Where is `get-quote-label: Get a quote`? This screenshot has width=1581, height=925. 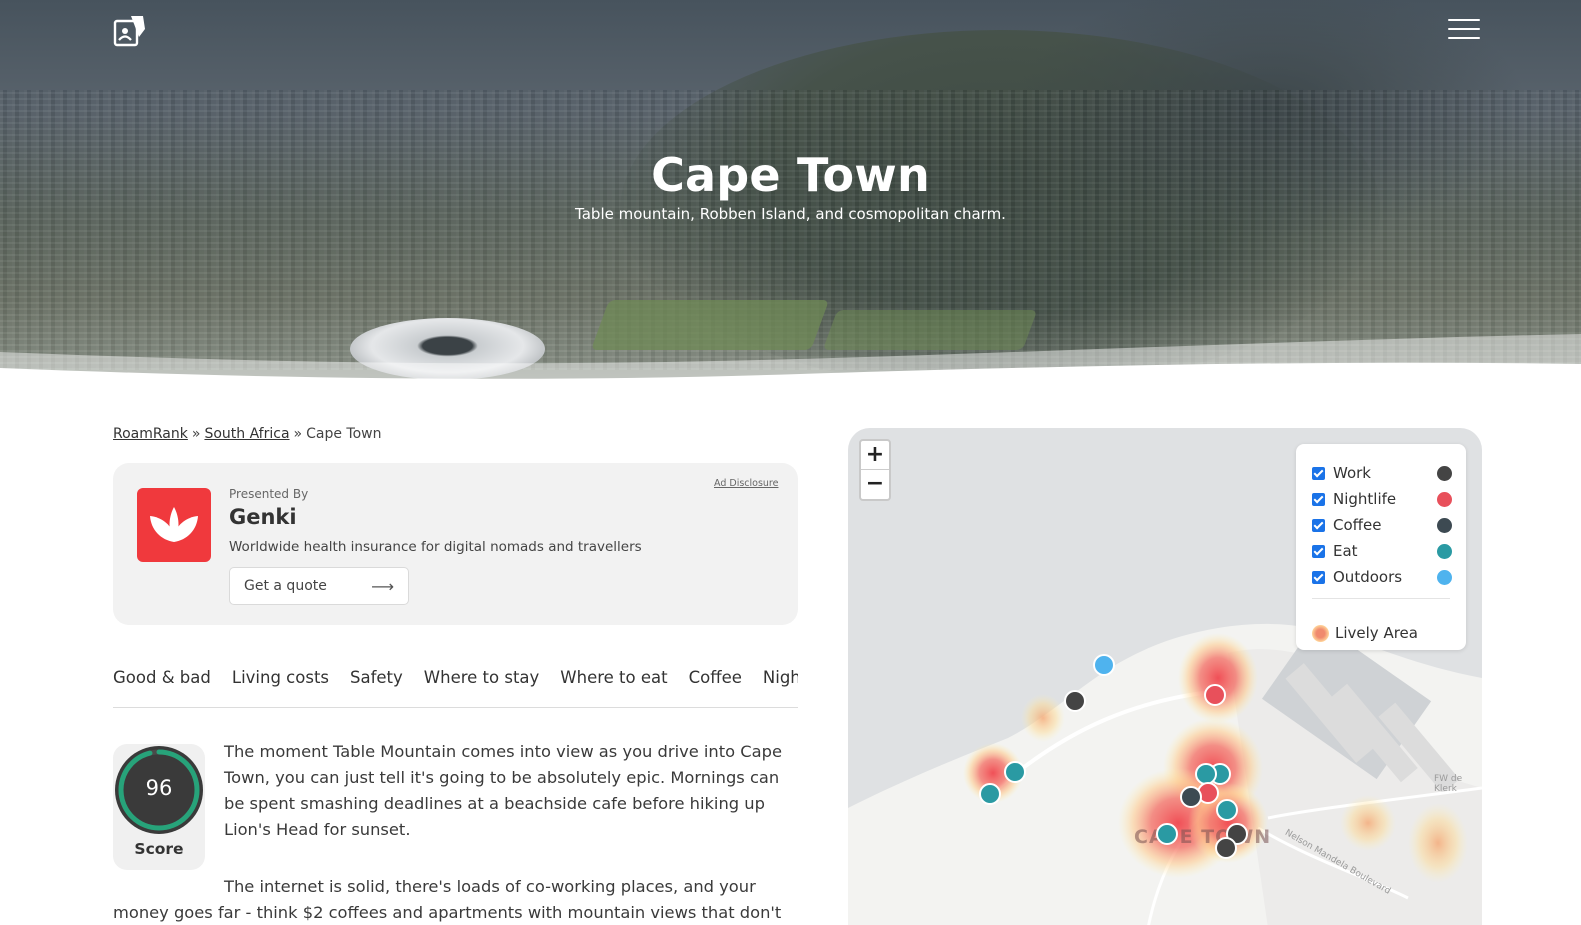 get-quote-label: Get a quote is located at coordinates (285, 586).